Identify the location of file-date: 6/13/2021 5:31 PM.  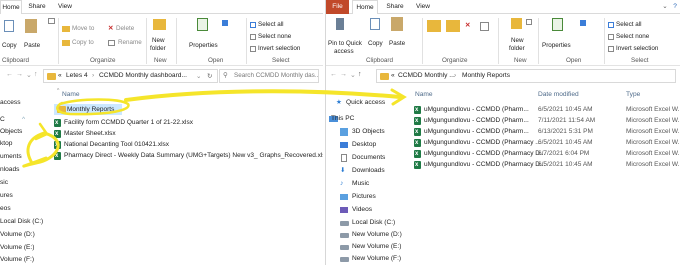
(565, 131).